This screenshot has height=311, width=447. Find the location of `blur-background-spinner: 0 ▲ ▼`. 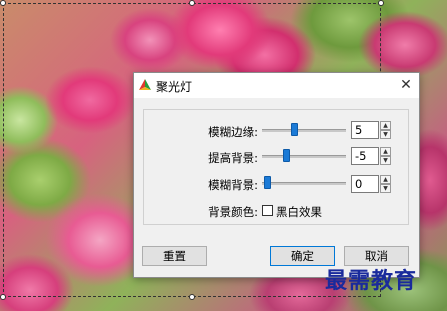

blur-background-spinner: 0 ▲ ▼ is located at coordinates (372, 184).